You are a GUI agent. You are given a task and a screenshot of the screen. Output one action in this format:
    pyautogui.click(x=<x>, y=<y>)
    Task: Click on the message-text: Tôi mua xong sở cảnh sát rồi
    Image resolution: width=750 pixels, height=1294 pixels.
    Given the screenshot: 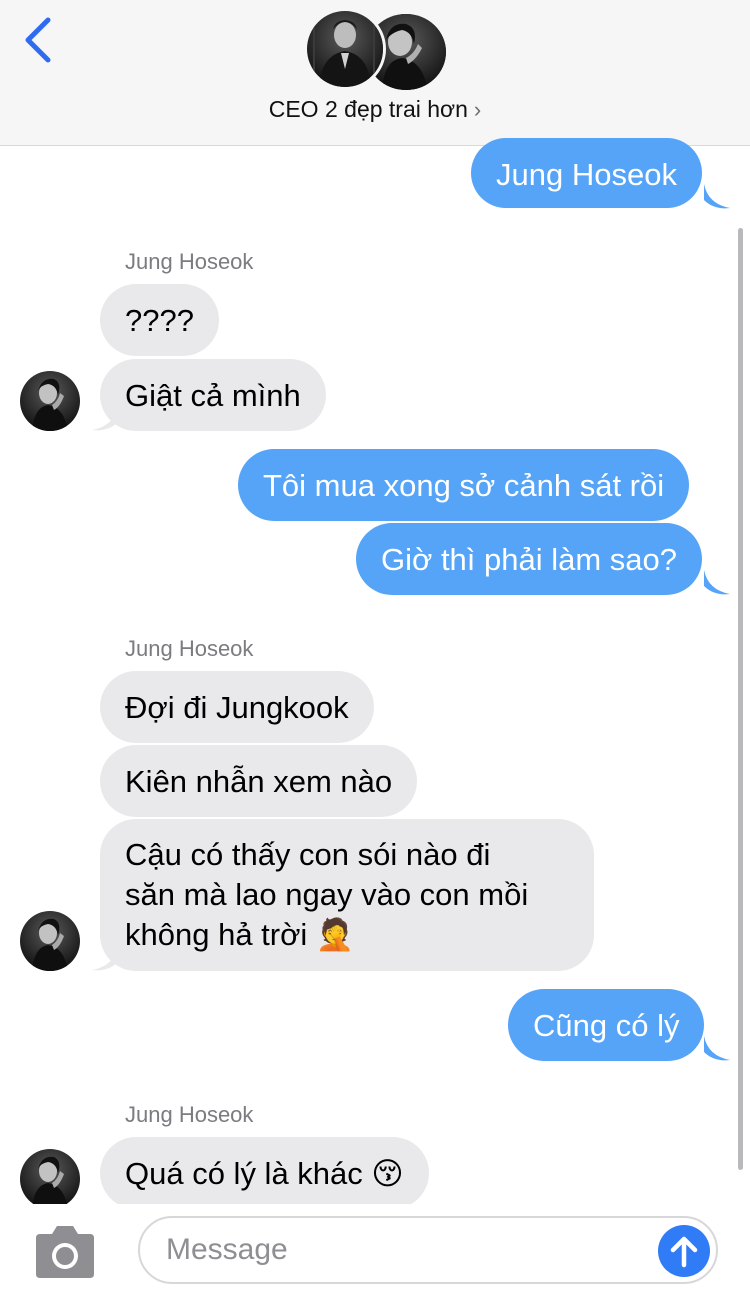 What is the action you would take?
    pyautogui.click(x=464, y=485)
    